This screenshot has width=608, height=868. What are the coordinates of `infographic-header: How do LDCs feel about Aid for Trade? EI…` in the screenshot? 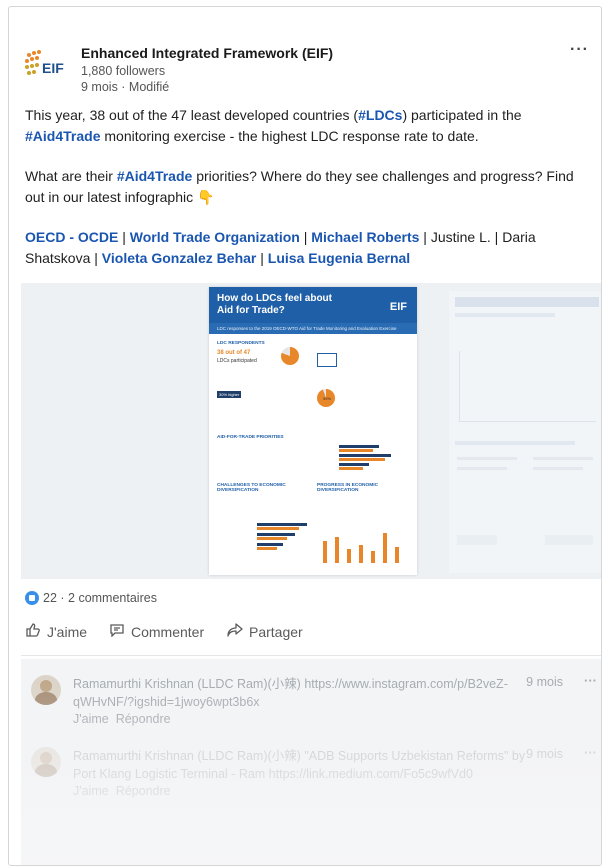 It's located at (313, 305).